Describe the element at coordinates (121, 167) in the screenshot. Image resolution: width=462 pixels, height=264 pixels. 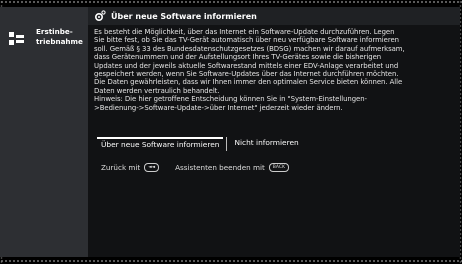
I see `back-hint-label: Zurück mit` at that location.